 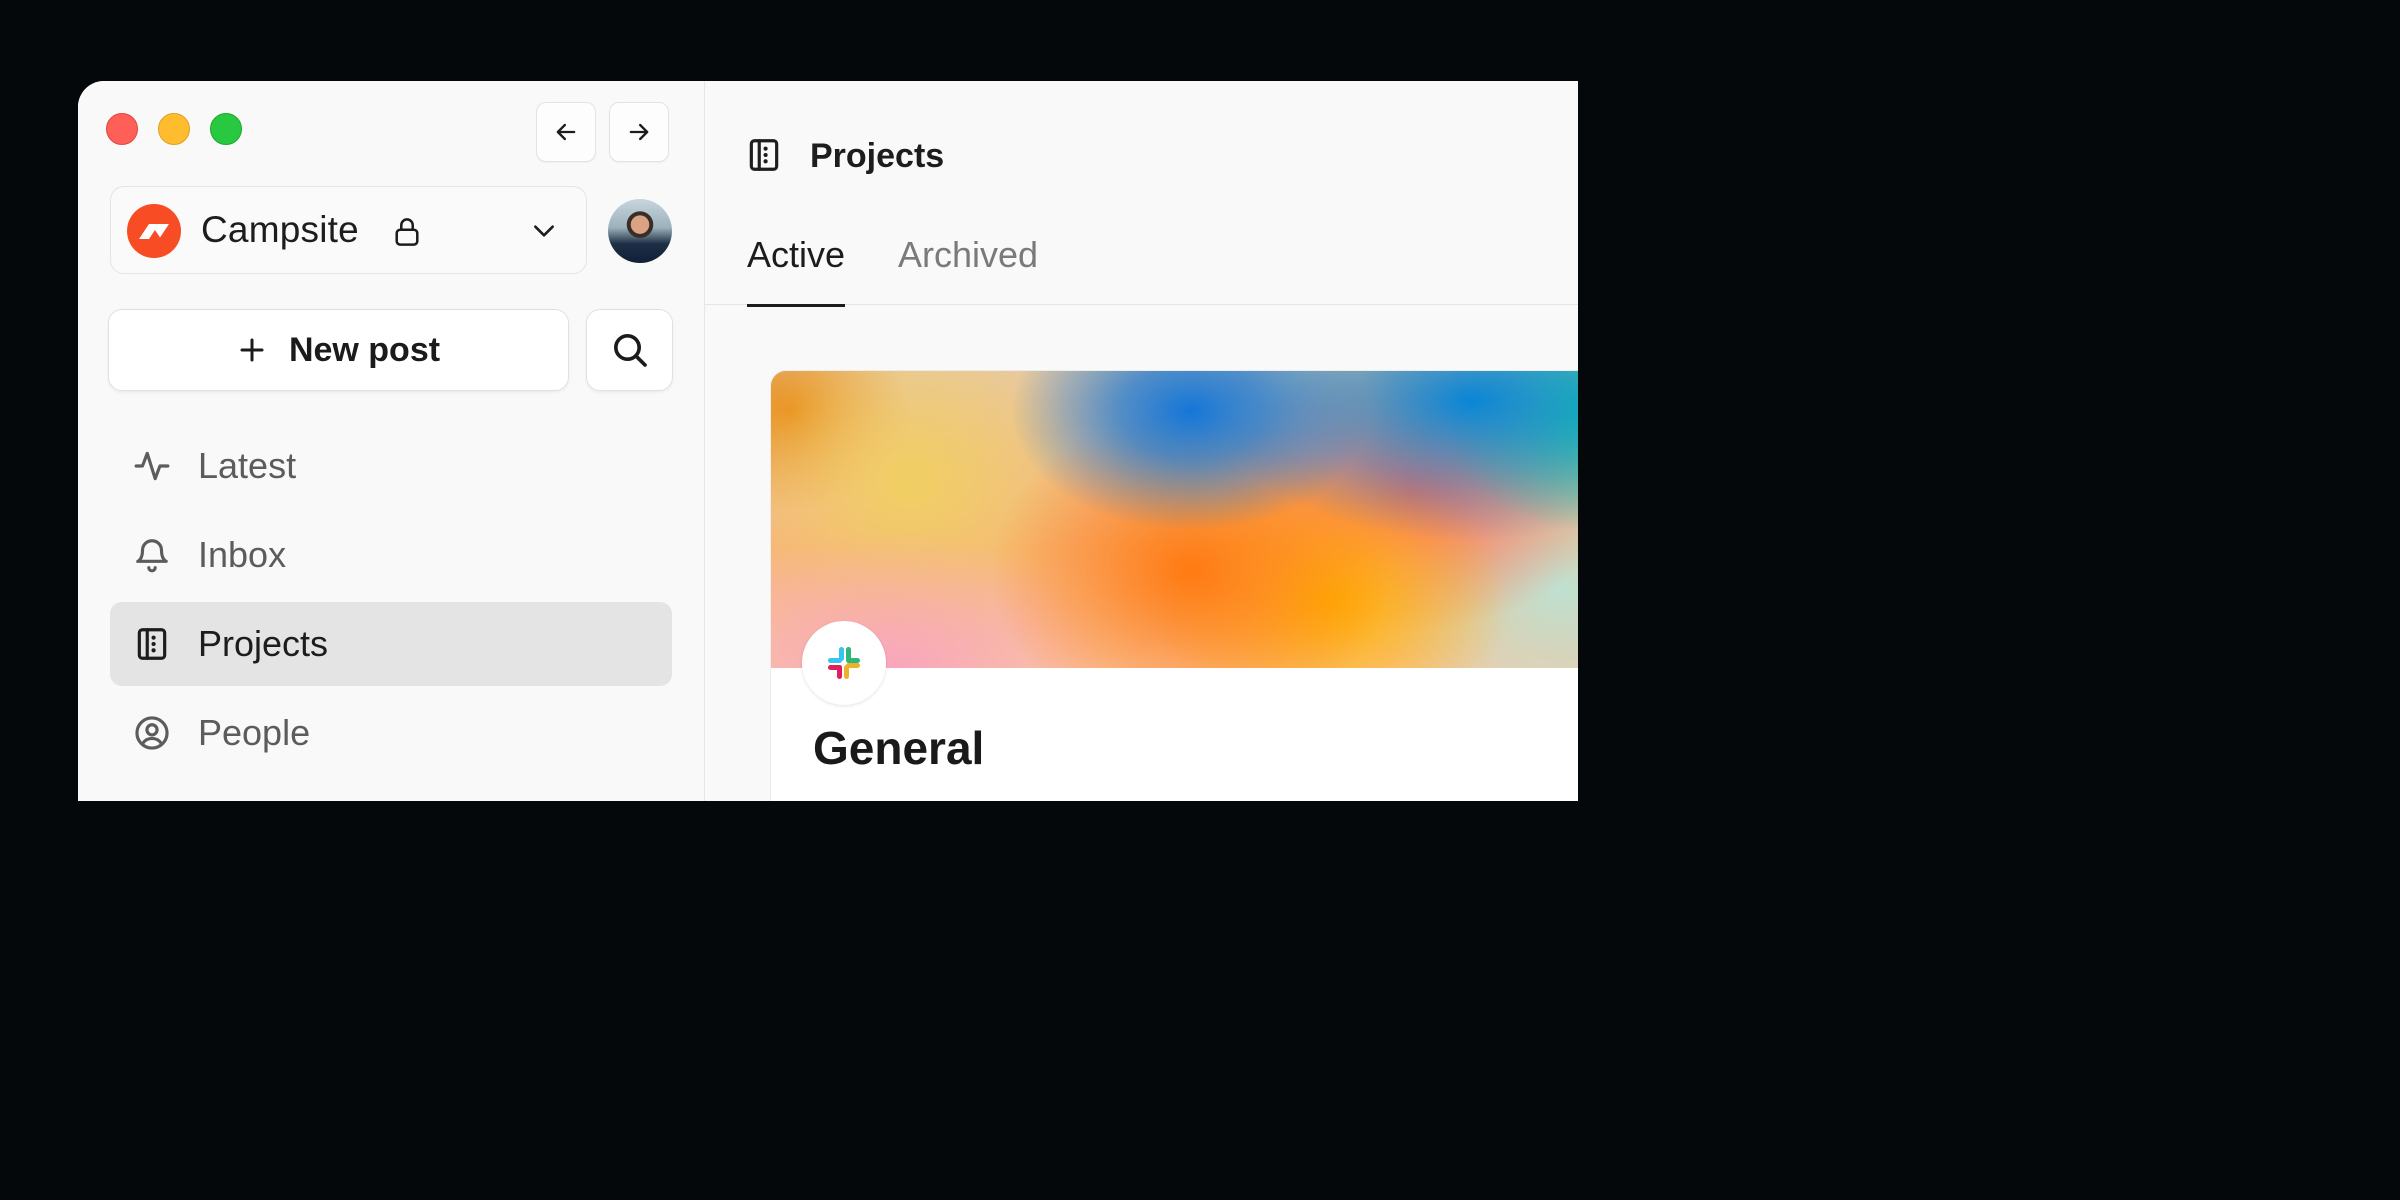 What do you see at coordinates (252, 350) in the screenshot?
I see `plus-icon` at bounding box center [252, 350].